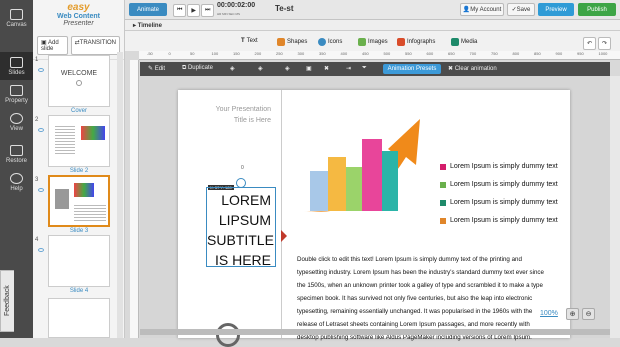 This screenshot has width=620, height=347. Describe the element at coordinates (597, 9) in the screenshot. I see `publish-button: Publish` at that location.